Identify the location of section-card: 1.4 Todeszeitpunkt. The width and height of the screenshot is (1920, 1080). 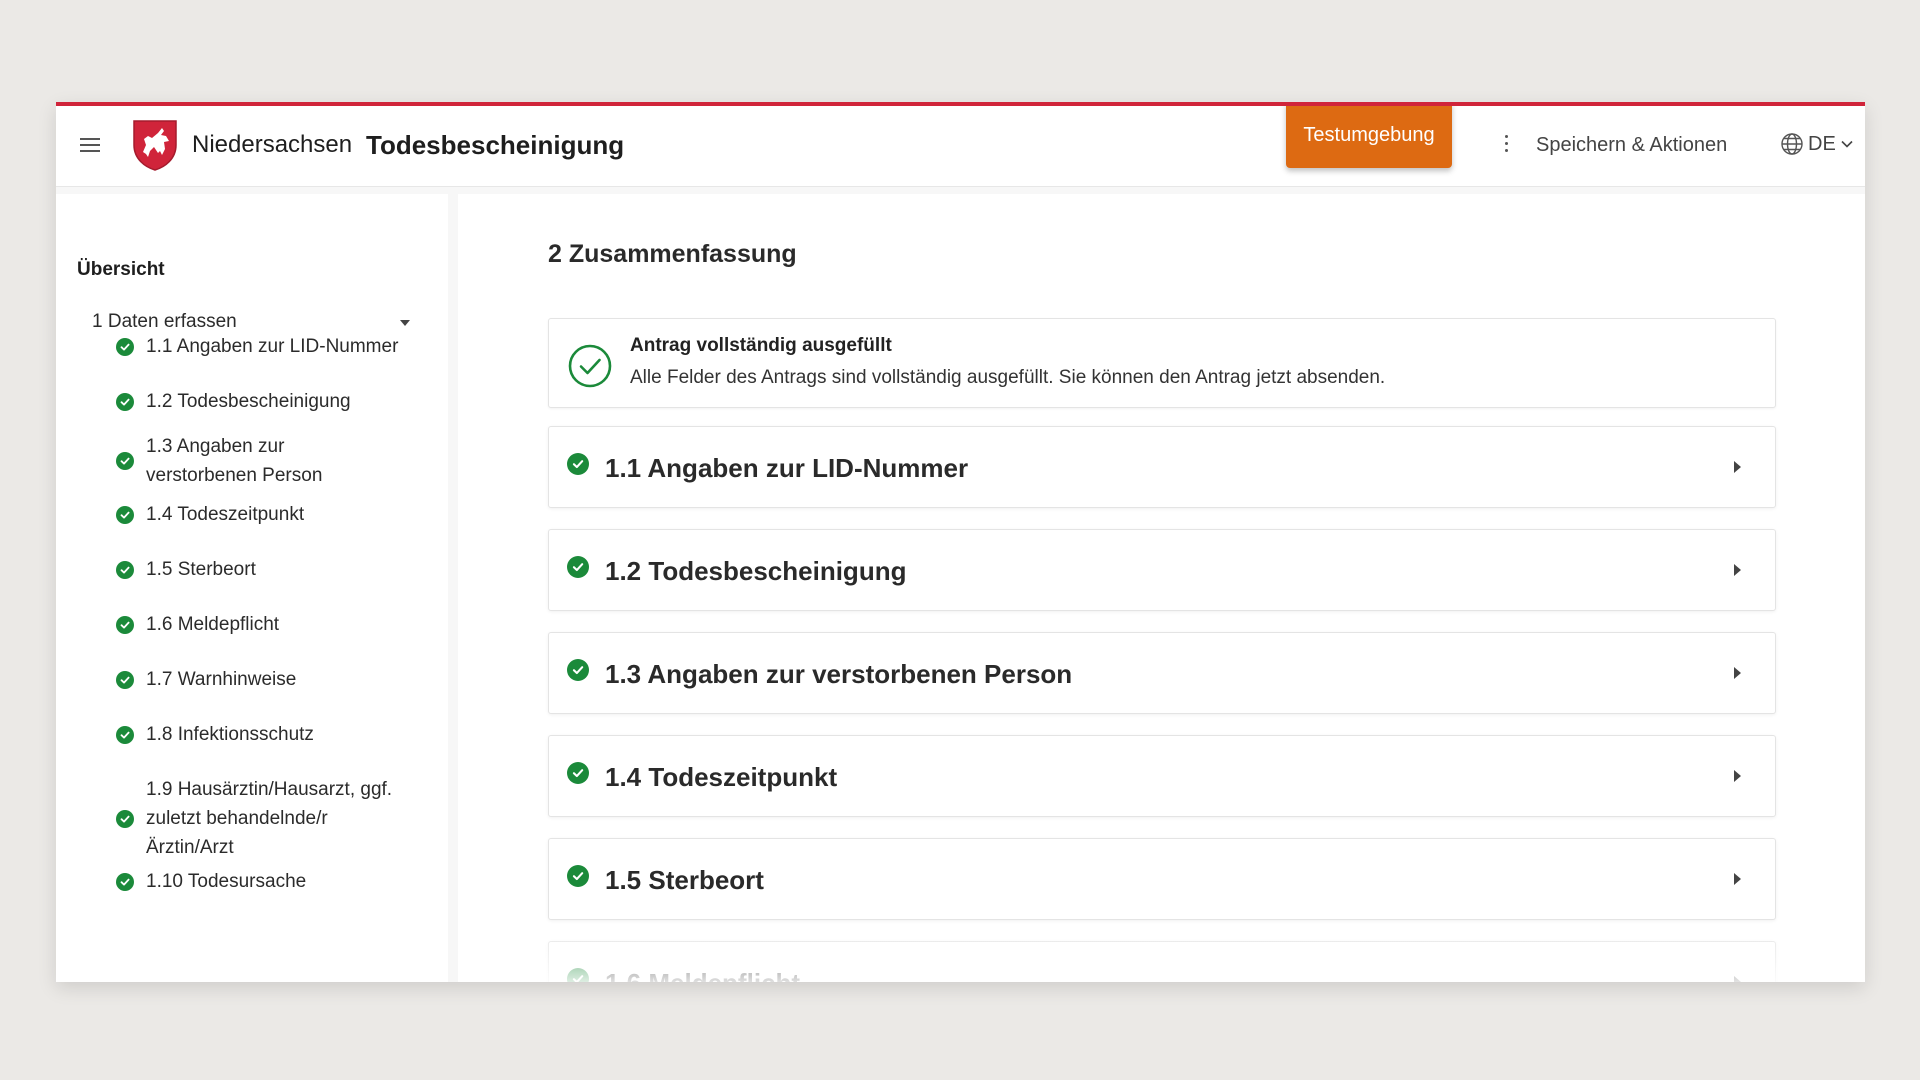
(1162, 776).